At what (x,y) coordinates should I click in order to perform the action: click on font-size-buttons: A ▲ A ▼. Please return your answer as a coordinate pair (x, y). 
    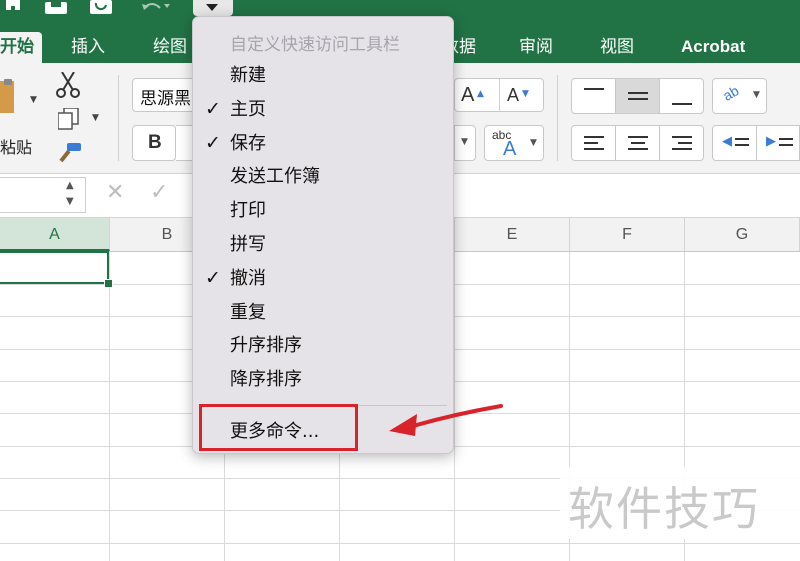
    Looking at the image, I should click on (499, 95).